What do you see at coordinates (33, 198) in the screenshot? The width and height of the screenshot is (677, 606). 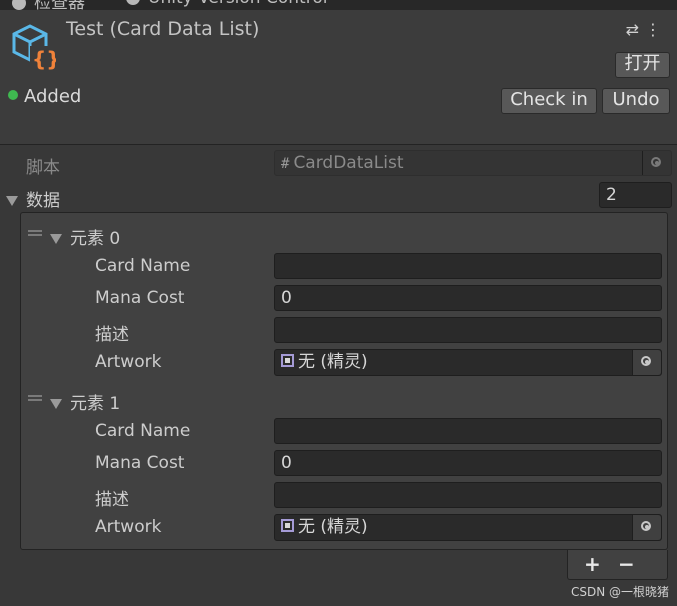 I see `data-foldout: 数据` at bounding box center [33, 198].